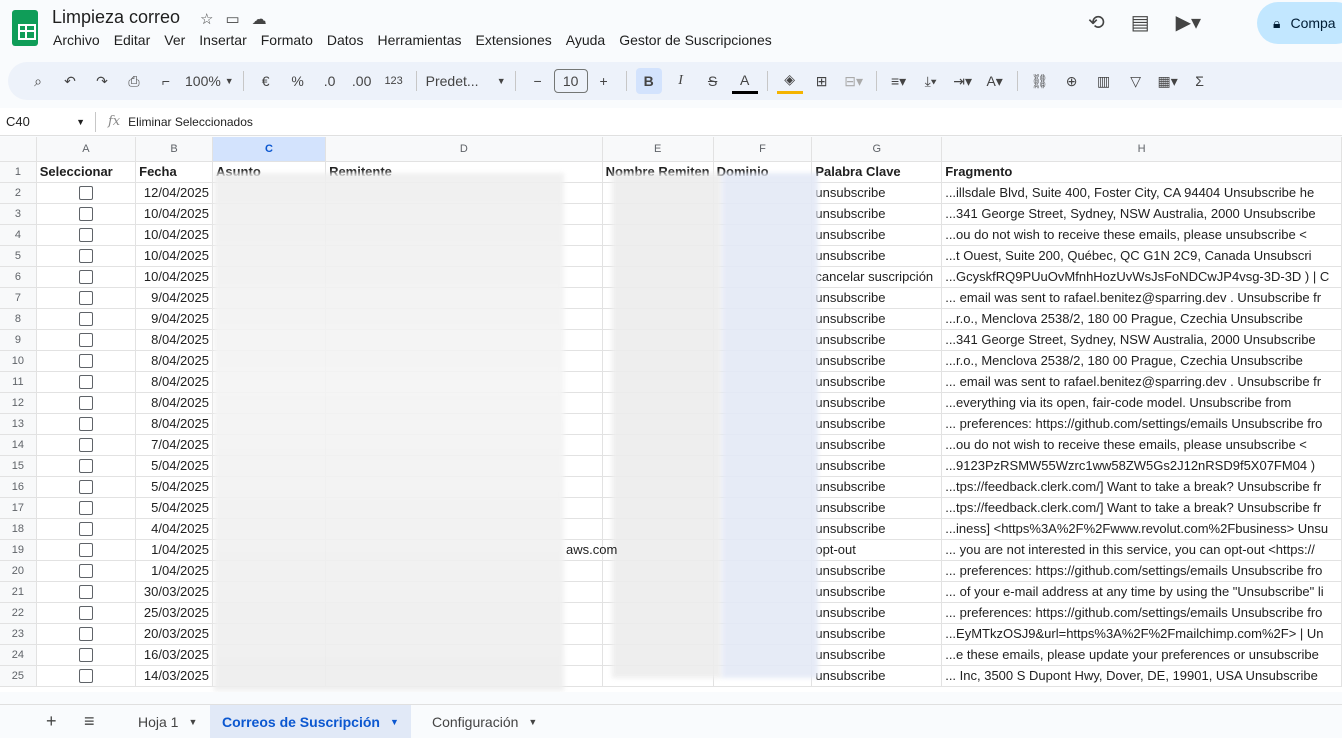  What do you see at coordinates (899, 81) in the screenshot?
I see `horizontal-align-icon: ≡▾` at bounding box center [899, 81].